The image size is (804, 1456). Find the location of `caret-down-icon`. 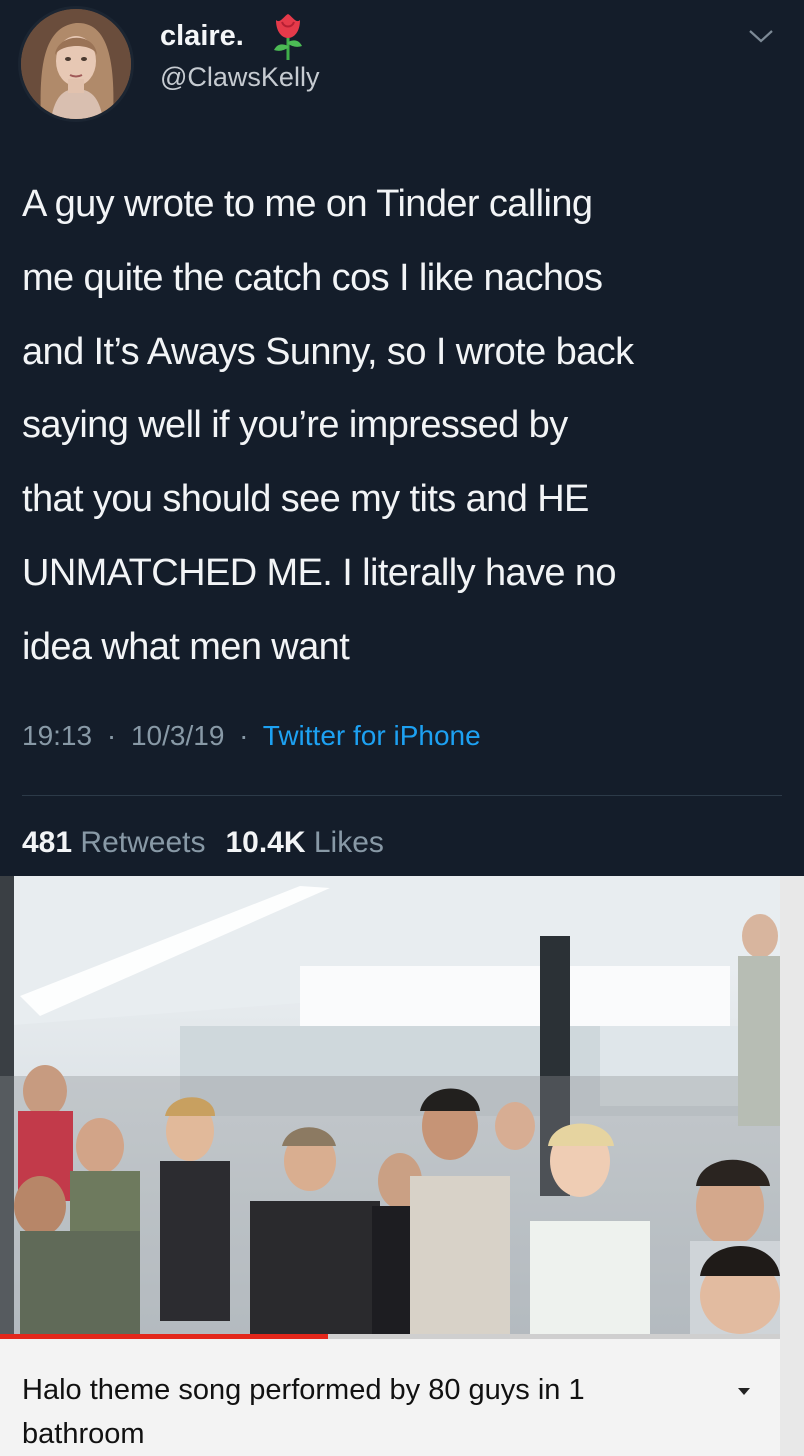

caret-down-icon is located at coordinates (744, 1391).